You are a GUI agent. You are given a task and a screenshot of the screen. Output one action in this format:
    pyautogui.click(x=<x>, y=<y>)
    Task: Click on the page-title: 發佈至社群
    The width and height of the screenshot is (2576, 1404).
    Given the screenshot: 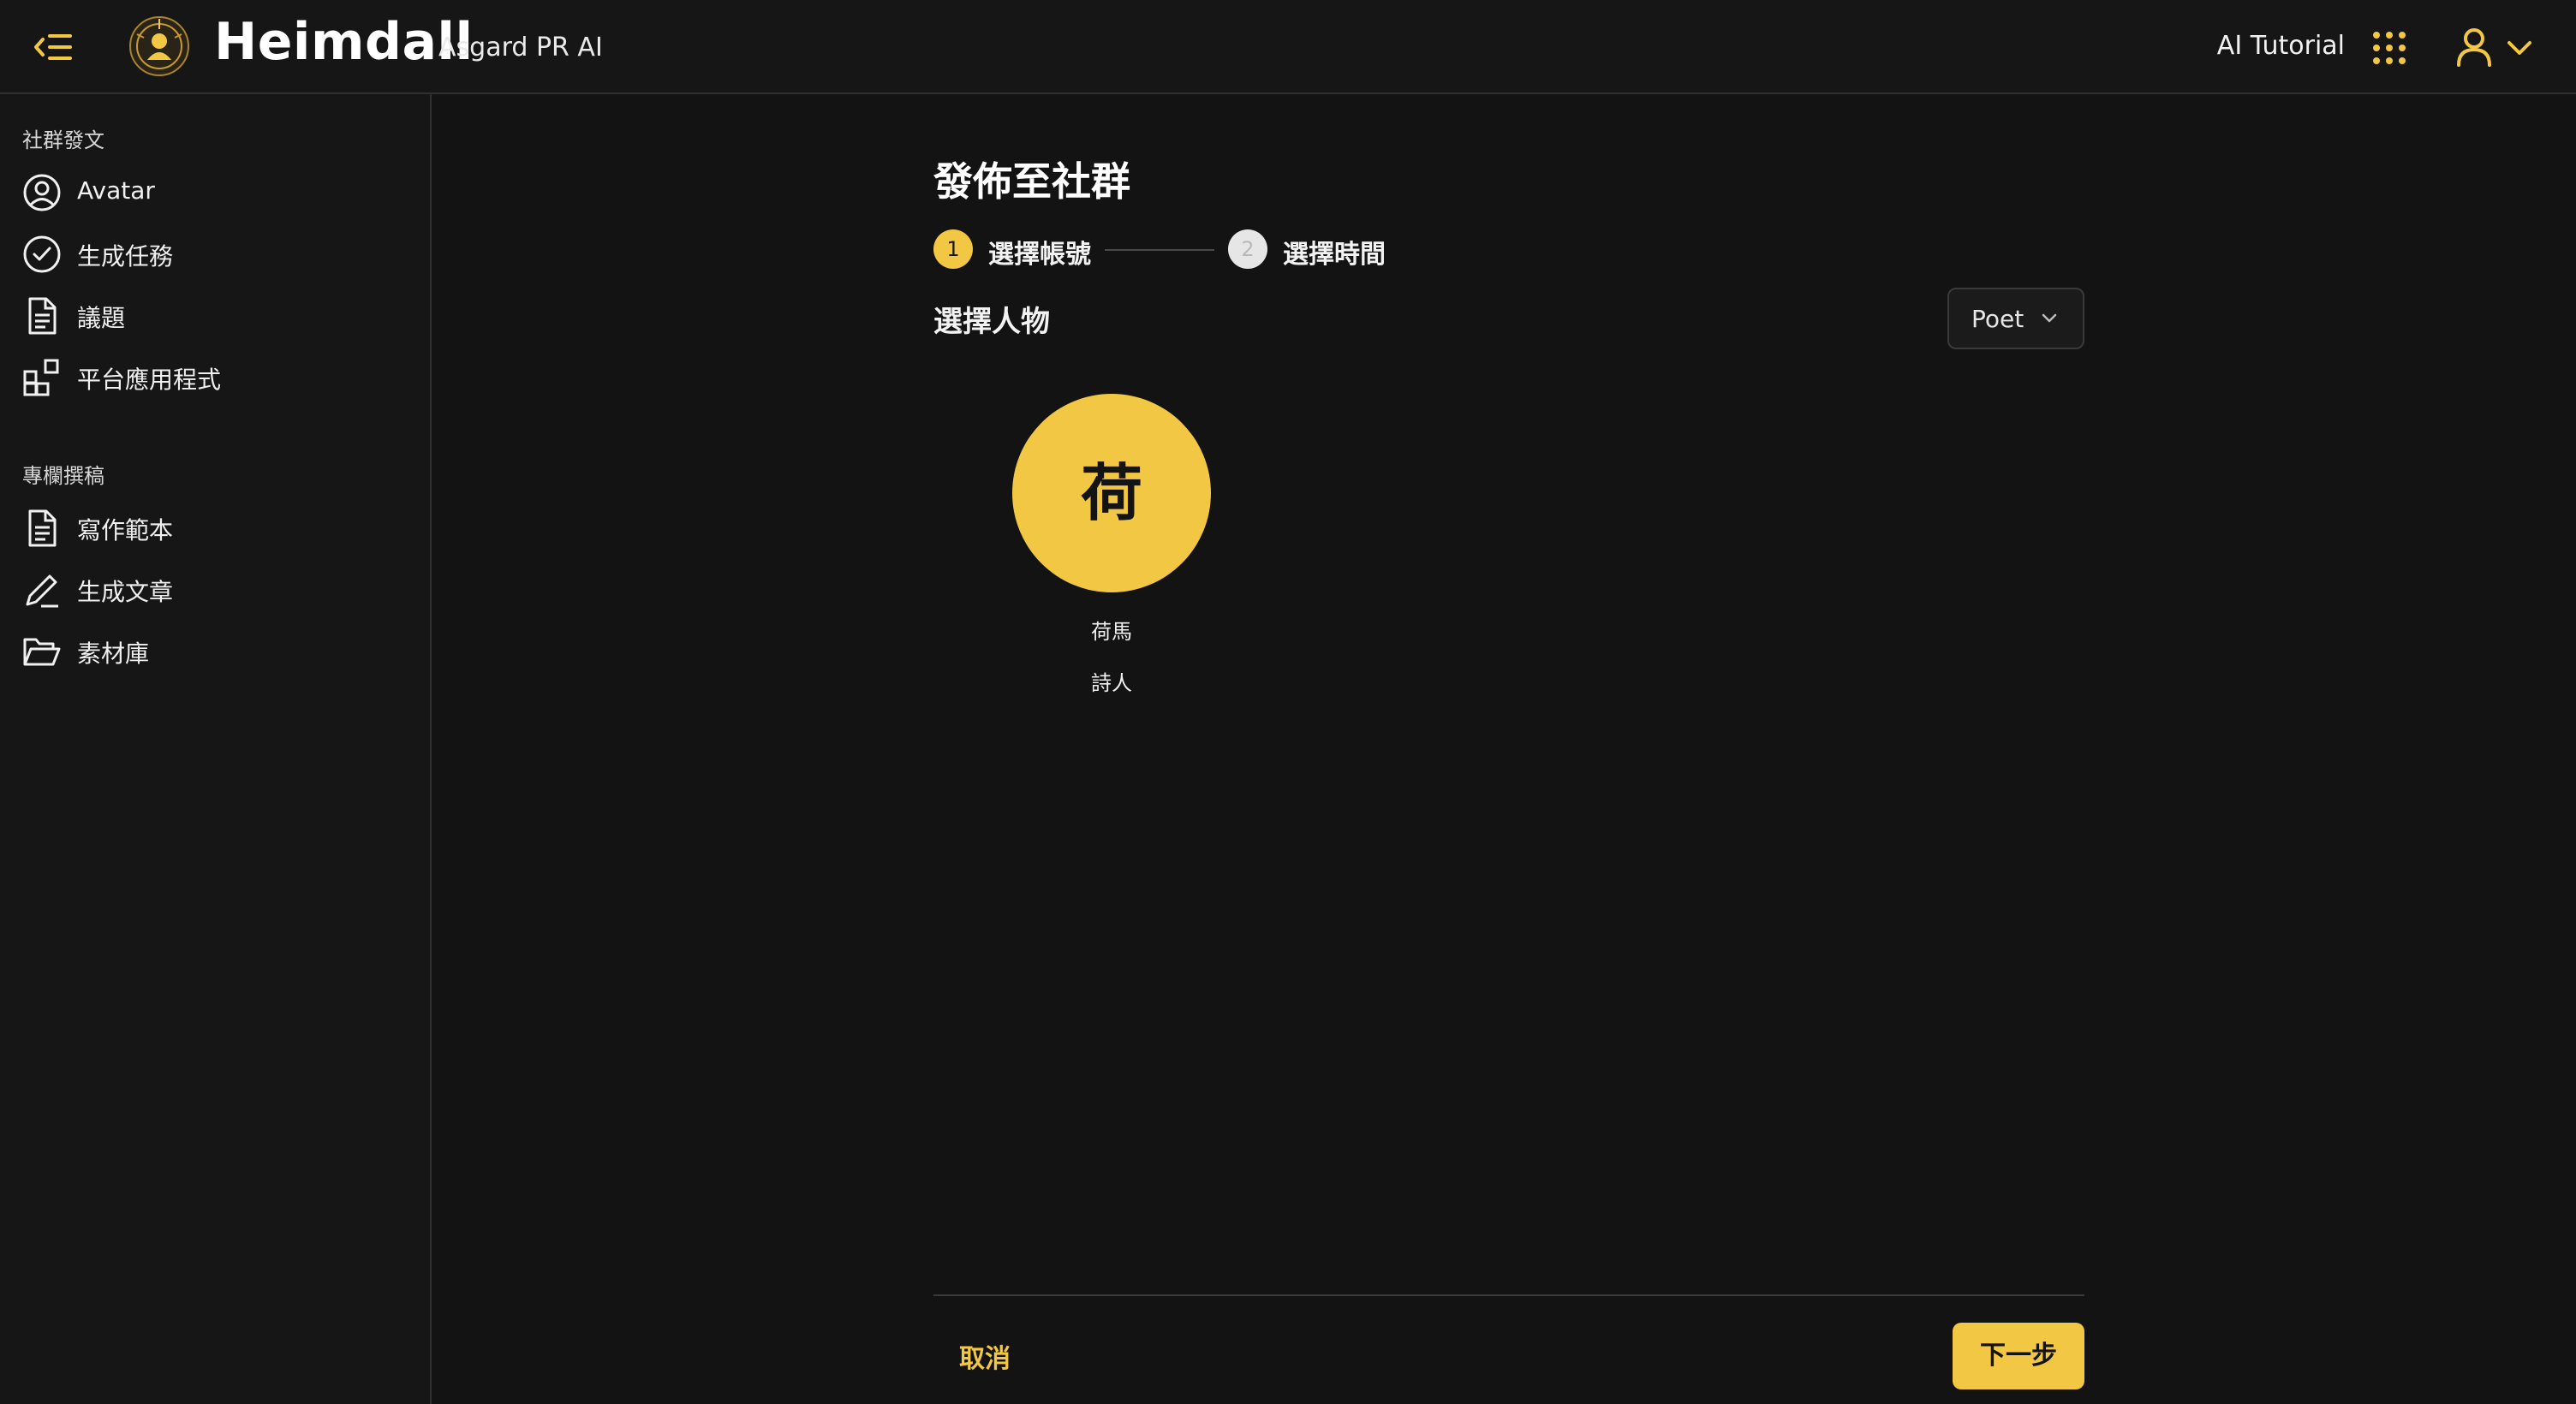 What is the action you would take?
    pyautogui.click(x=1031, y=181)
    